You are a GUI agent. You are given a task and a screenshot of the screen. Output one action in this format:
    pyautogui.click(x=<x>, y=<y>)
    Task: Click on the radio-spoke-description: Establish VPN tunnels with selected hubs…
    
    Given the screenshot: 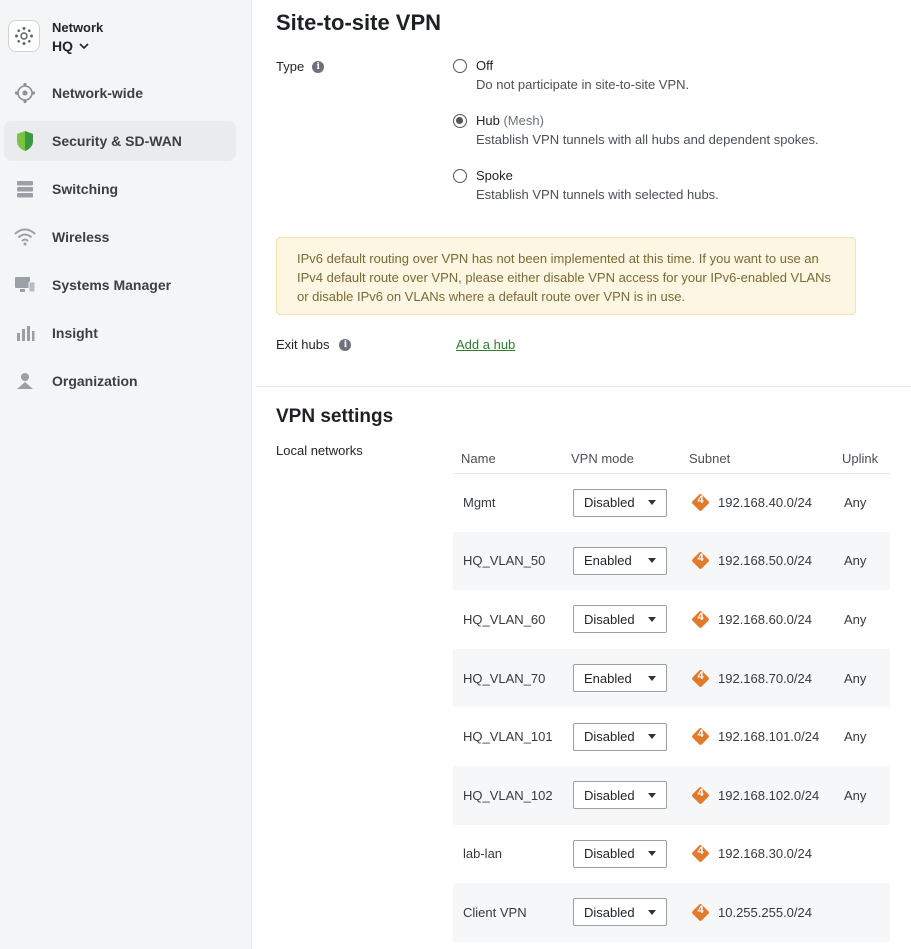 What is the action you would take?
    pyautogui.click(x=597, y=194)
    